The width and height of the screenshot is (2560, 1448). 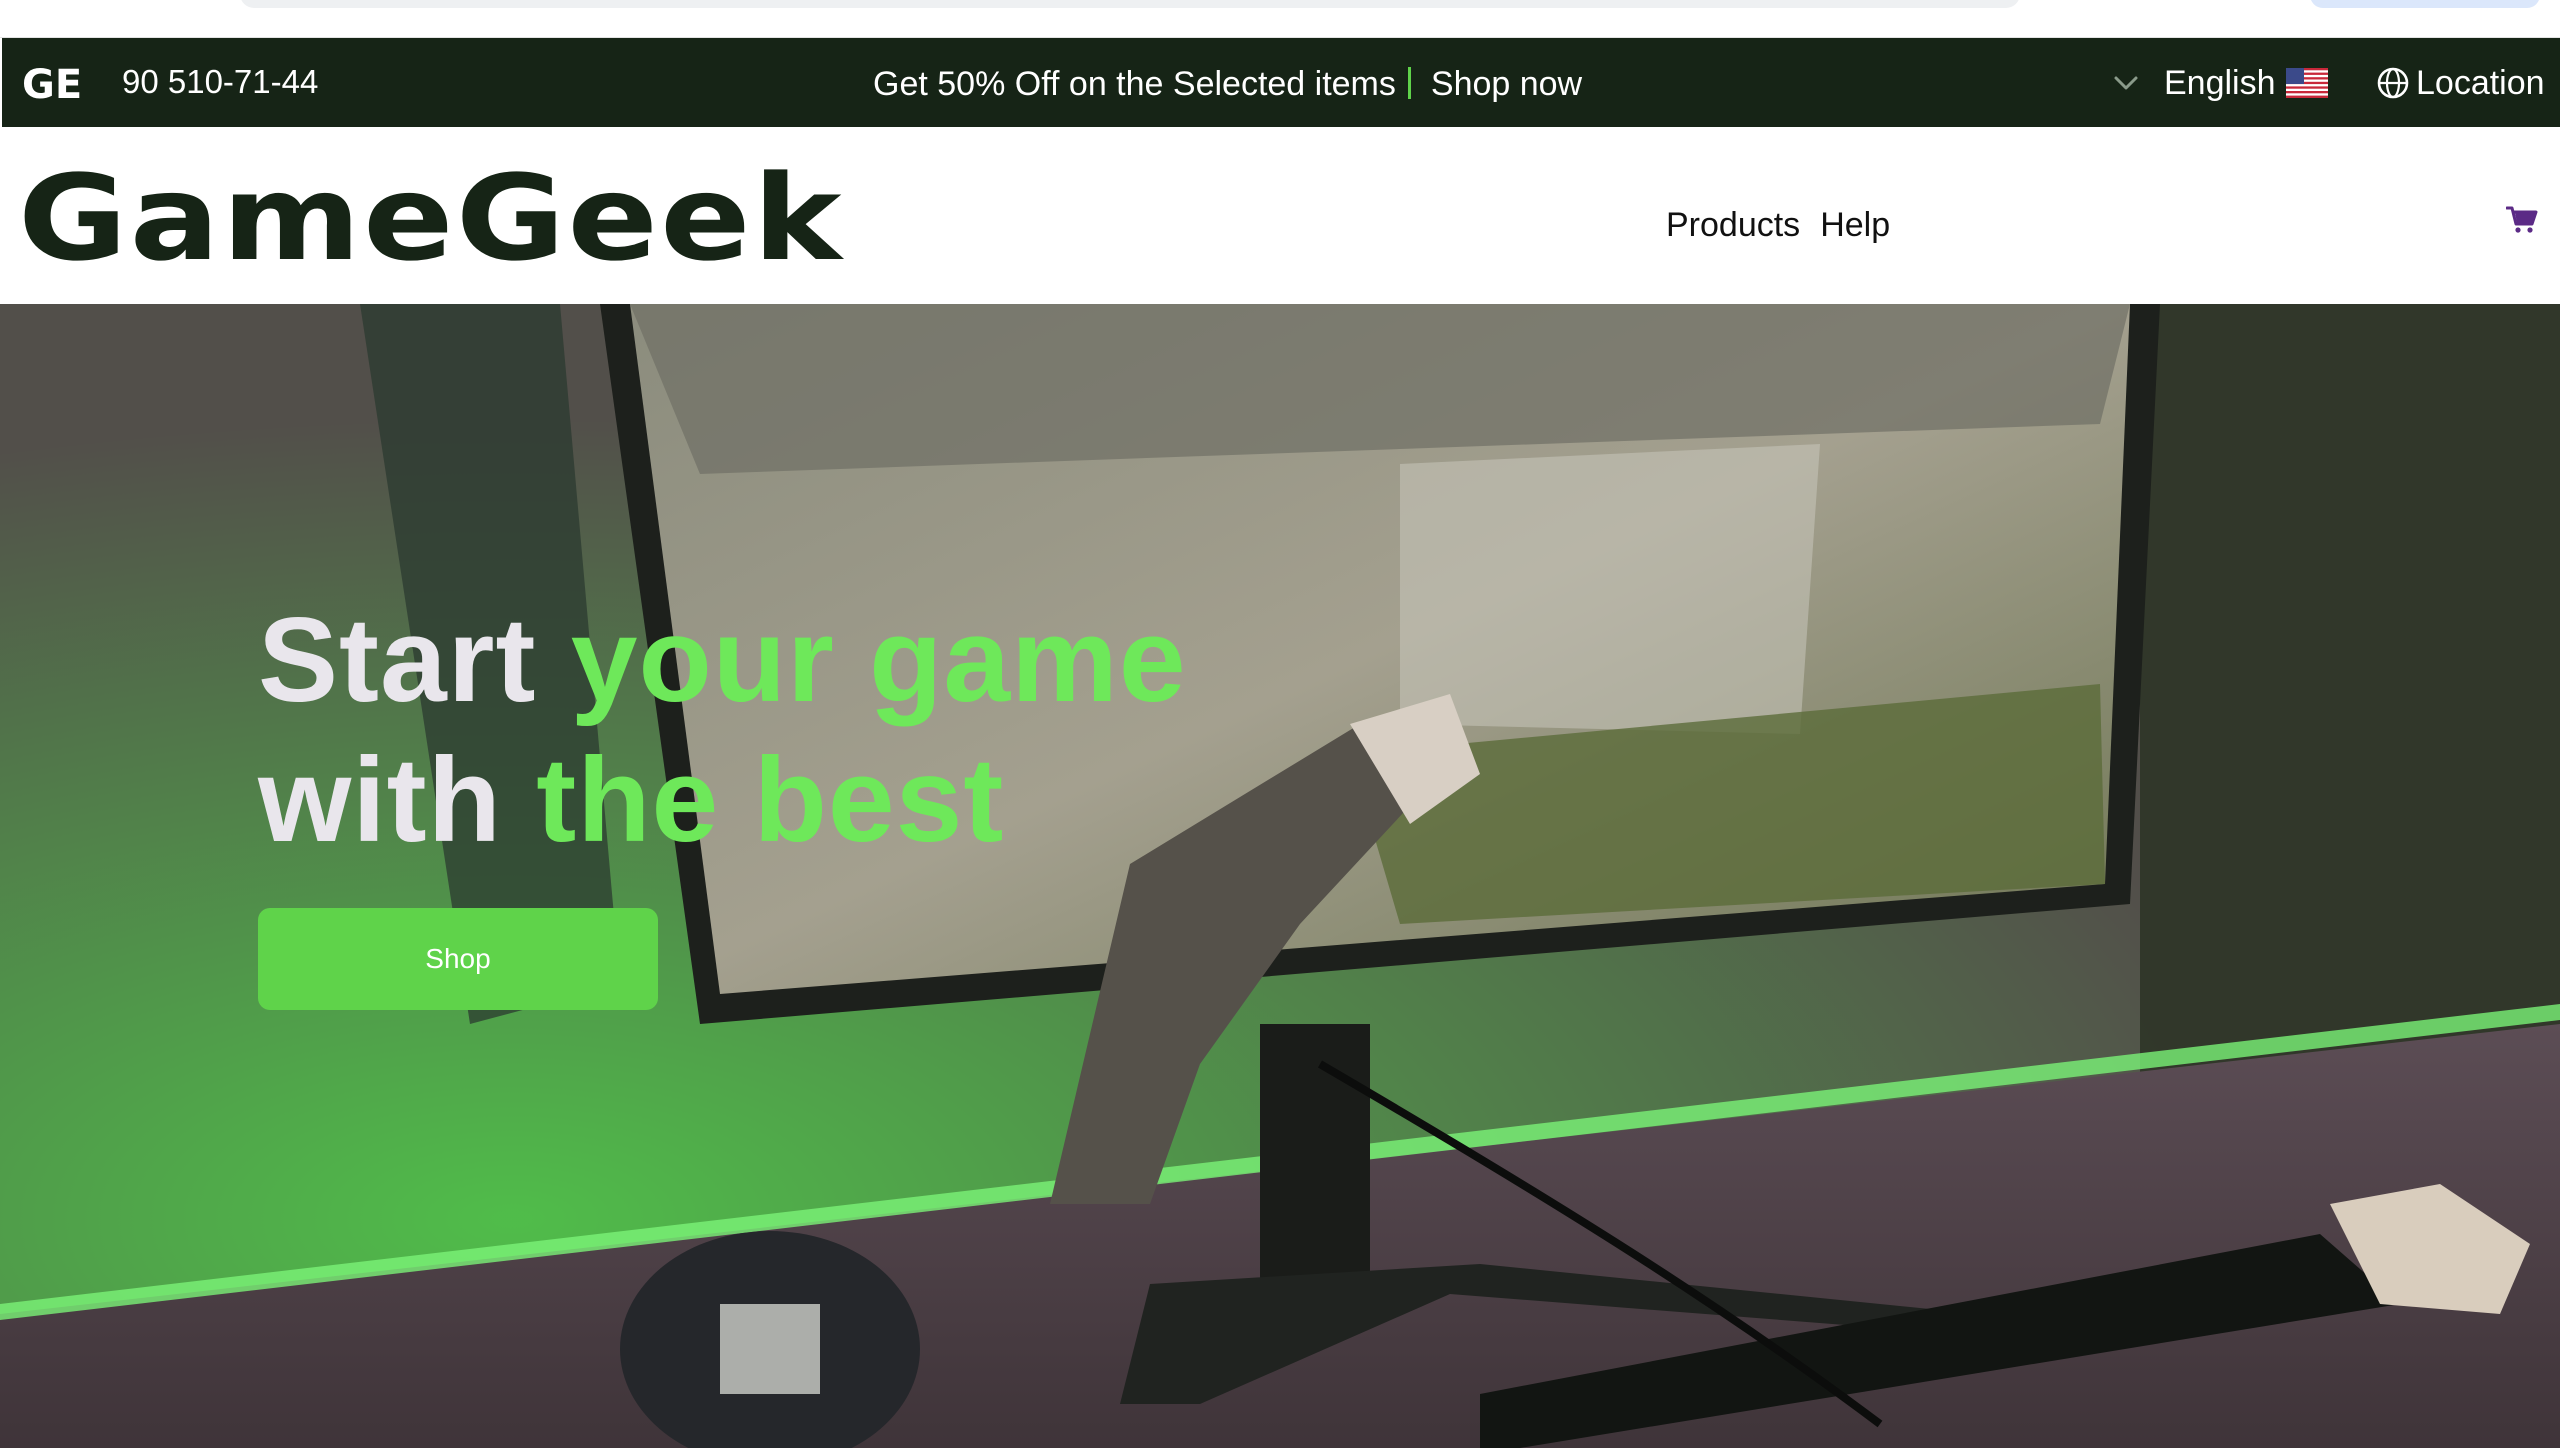 What do you see at coordinates (1134, 84) in the screenshot?
I see `promo-text: Get 50% Off on the Selected items` at bounding box center [1134, 84].